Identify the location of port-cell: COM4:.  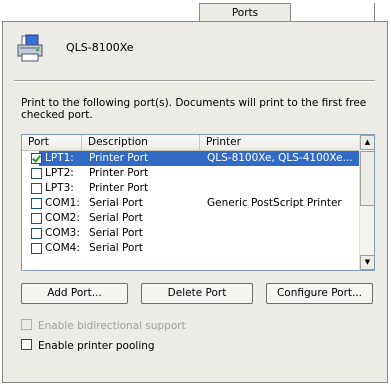
(62, 248).